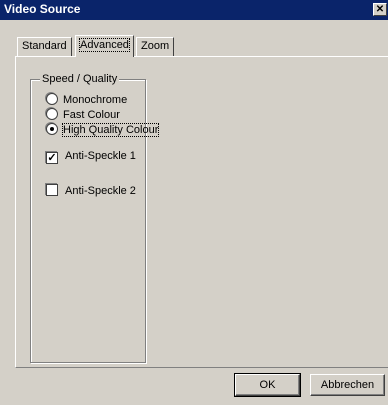  I want to click on title-bar: Video Source ✕, so click(194, 10).